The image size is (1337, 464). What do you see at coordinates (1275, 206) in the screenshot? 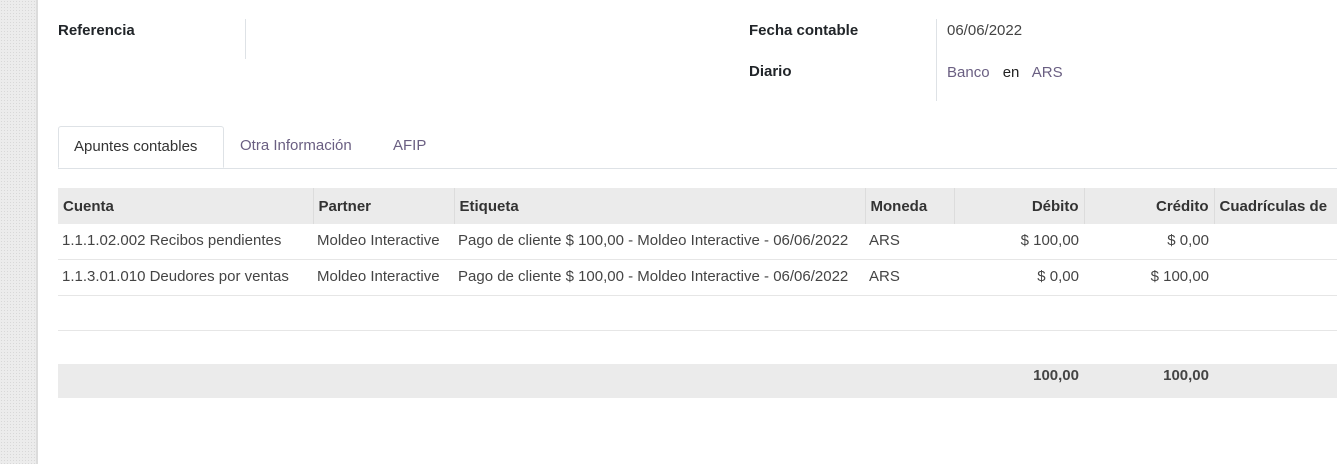
I see `column-header-cuadriculas: Cuadrículas de` at bounding box center [1275, 206].